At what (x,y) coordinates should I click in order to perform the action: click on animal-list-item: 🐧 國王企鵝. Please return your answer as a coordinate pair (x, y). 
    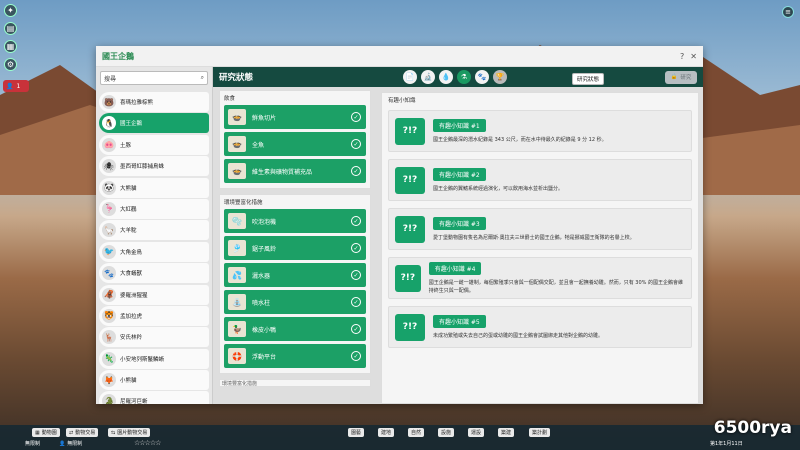
    Looking at the image, I should click on (154, 123).